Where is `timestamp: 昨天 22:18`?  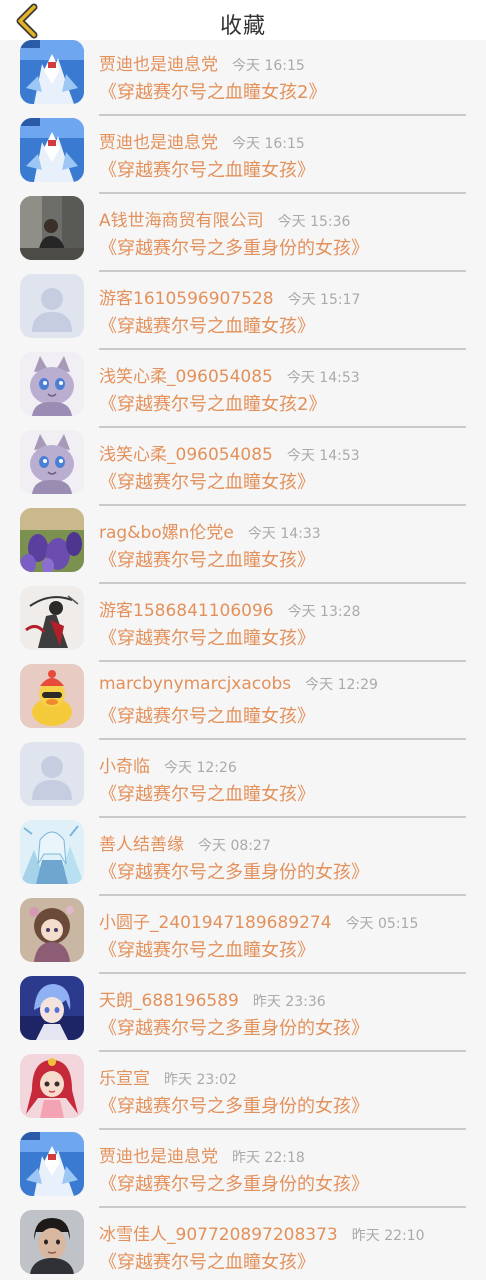
timestamp: 昨天 22:18 is located at coordinates (268, 1158).